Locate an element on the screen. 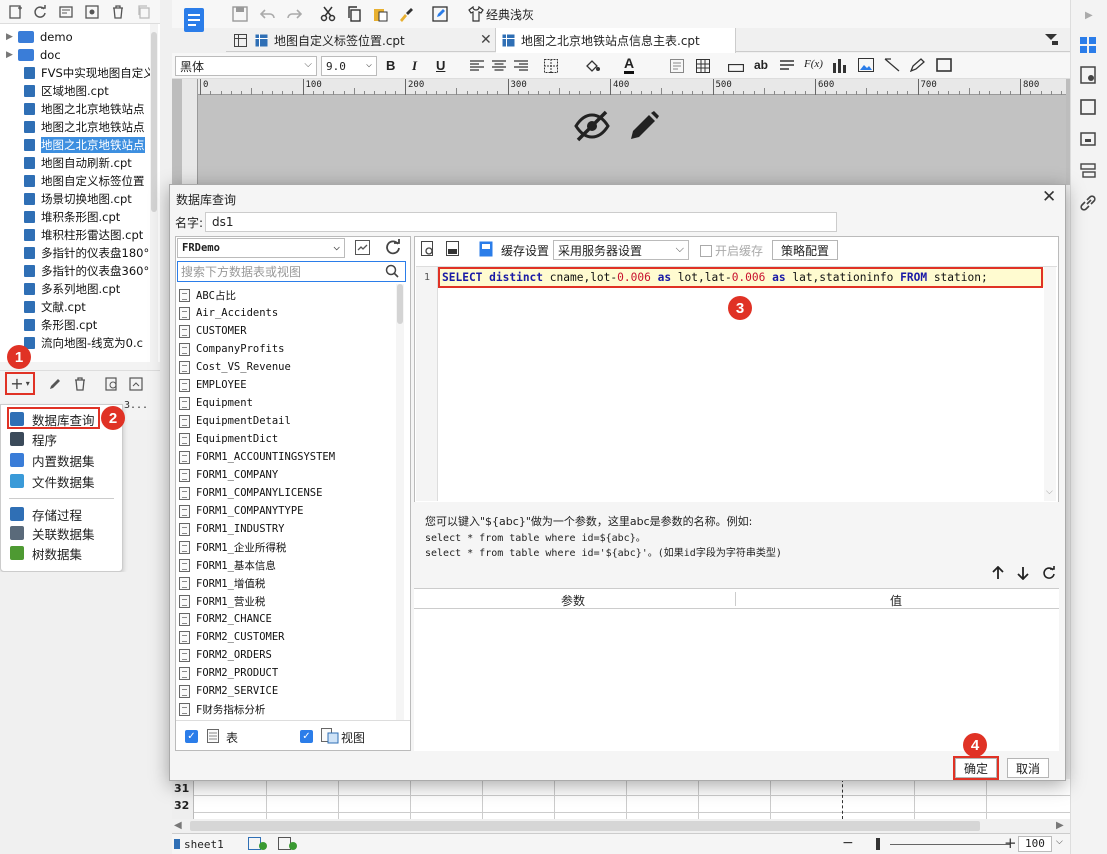 The width and height of the screenshot is (1107, 854). save-icon is located at coordinates (240, 14).